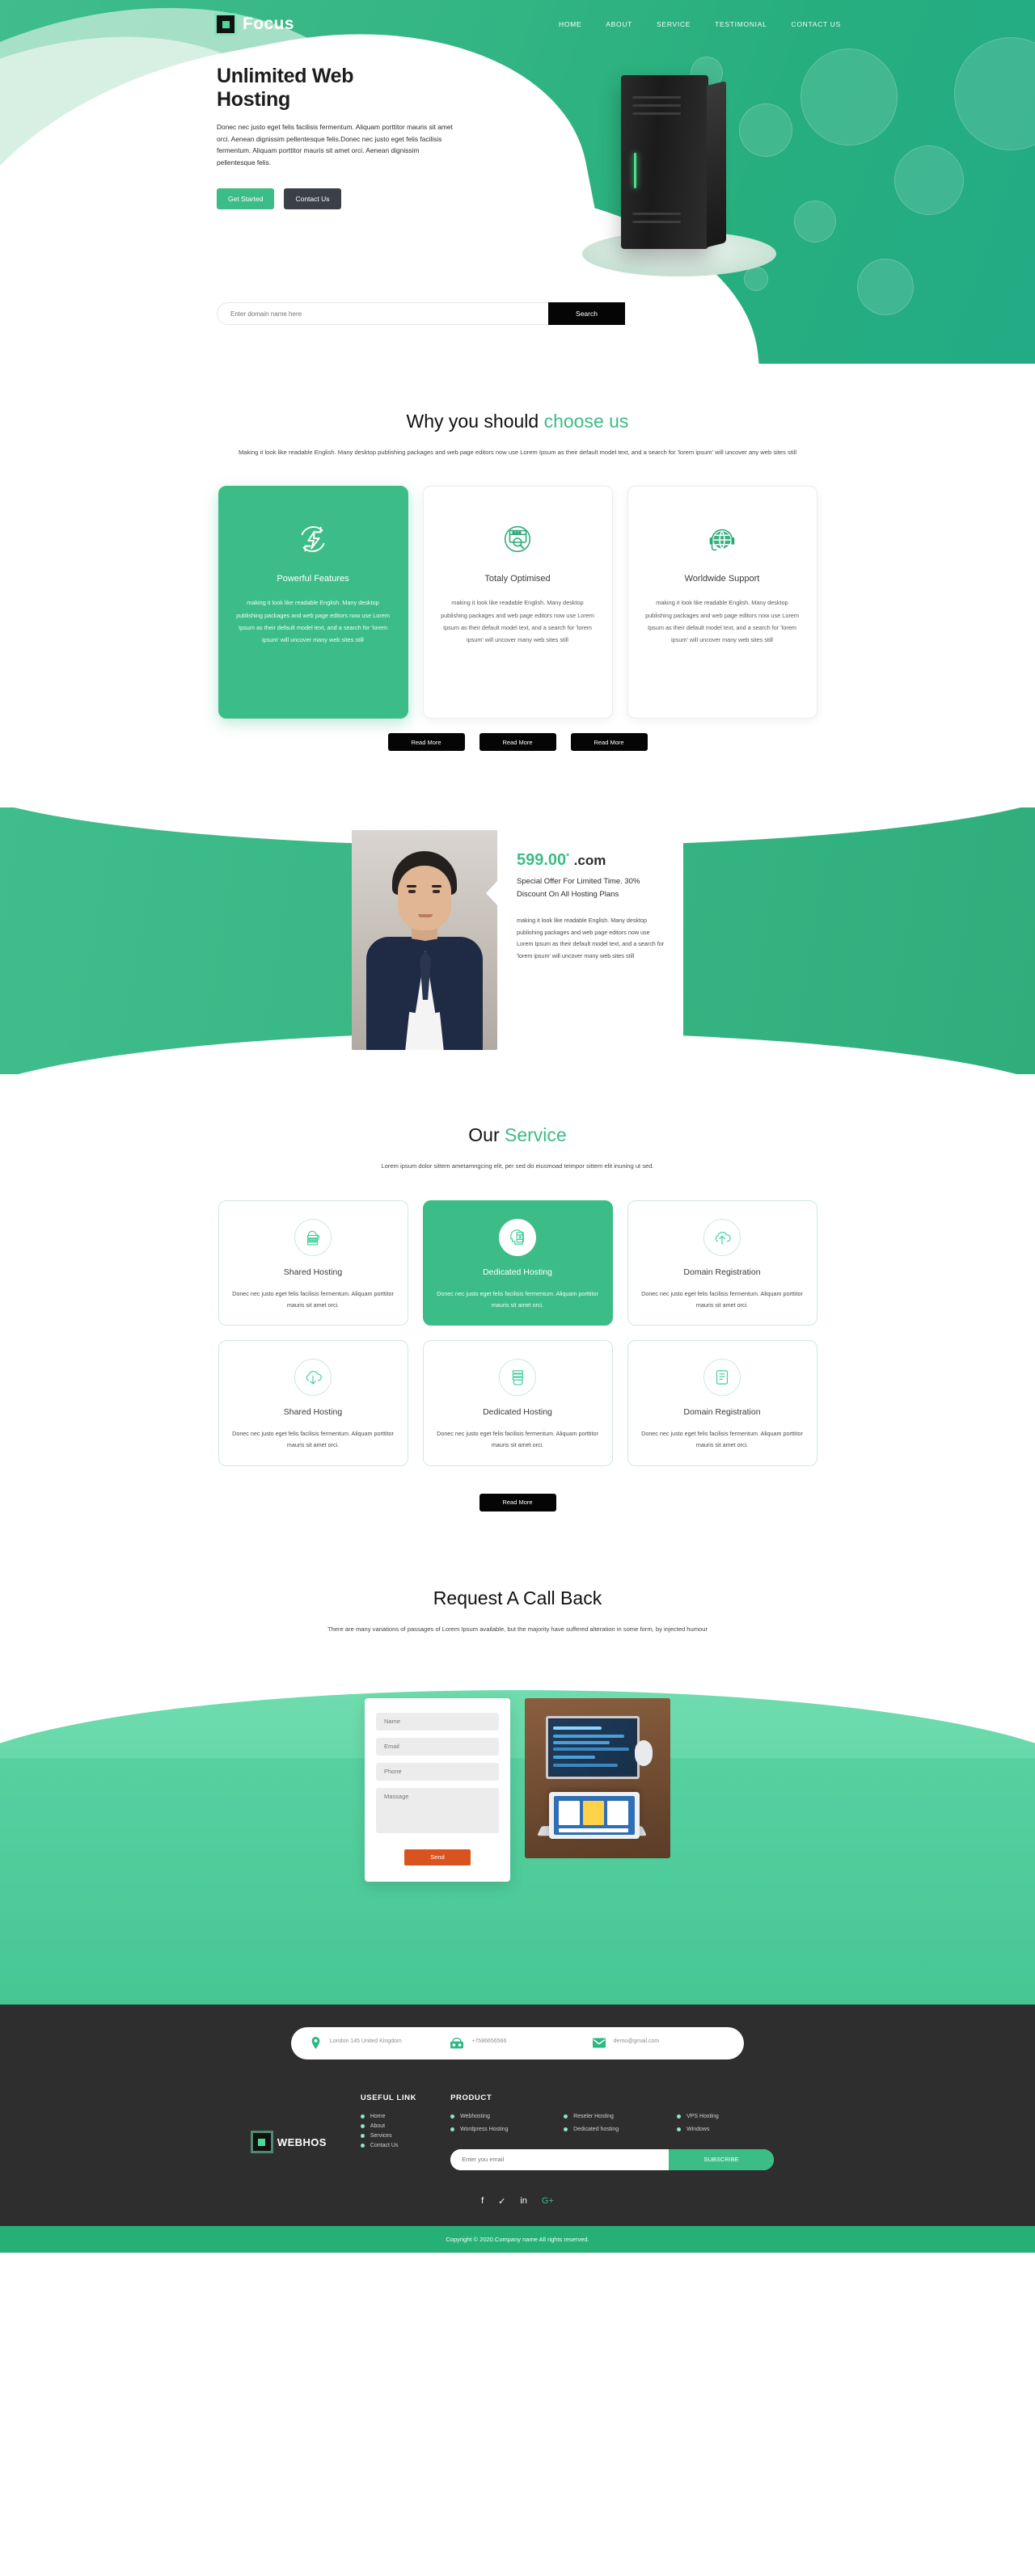 This screenshot has width=1035, height=2576. I want to click on list-item: Services, so click(388, 2136).